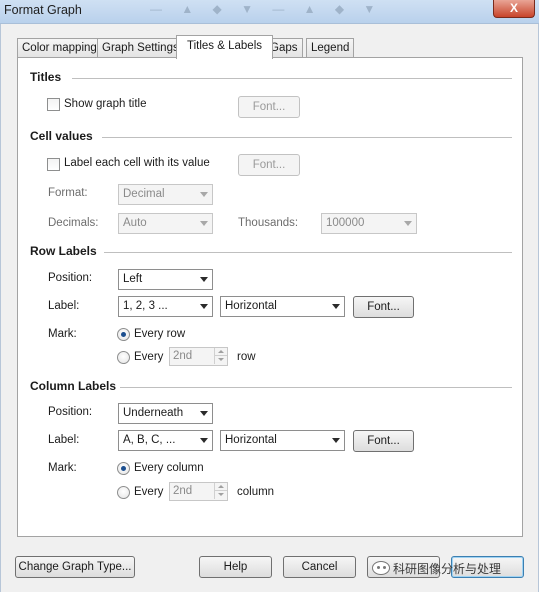  What do you see at coordinates (53, 104) in the screenshot?
I see `show-title-checkbox` at bounding box center [53, 104].